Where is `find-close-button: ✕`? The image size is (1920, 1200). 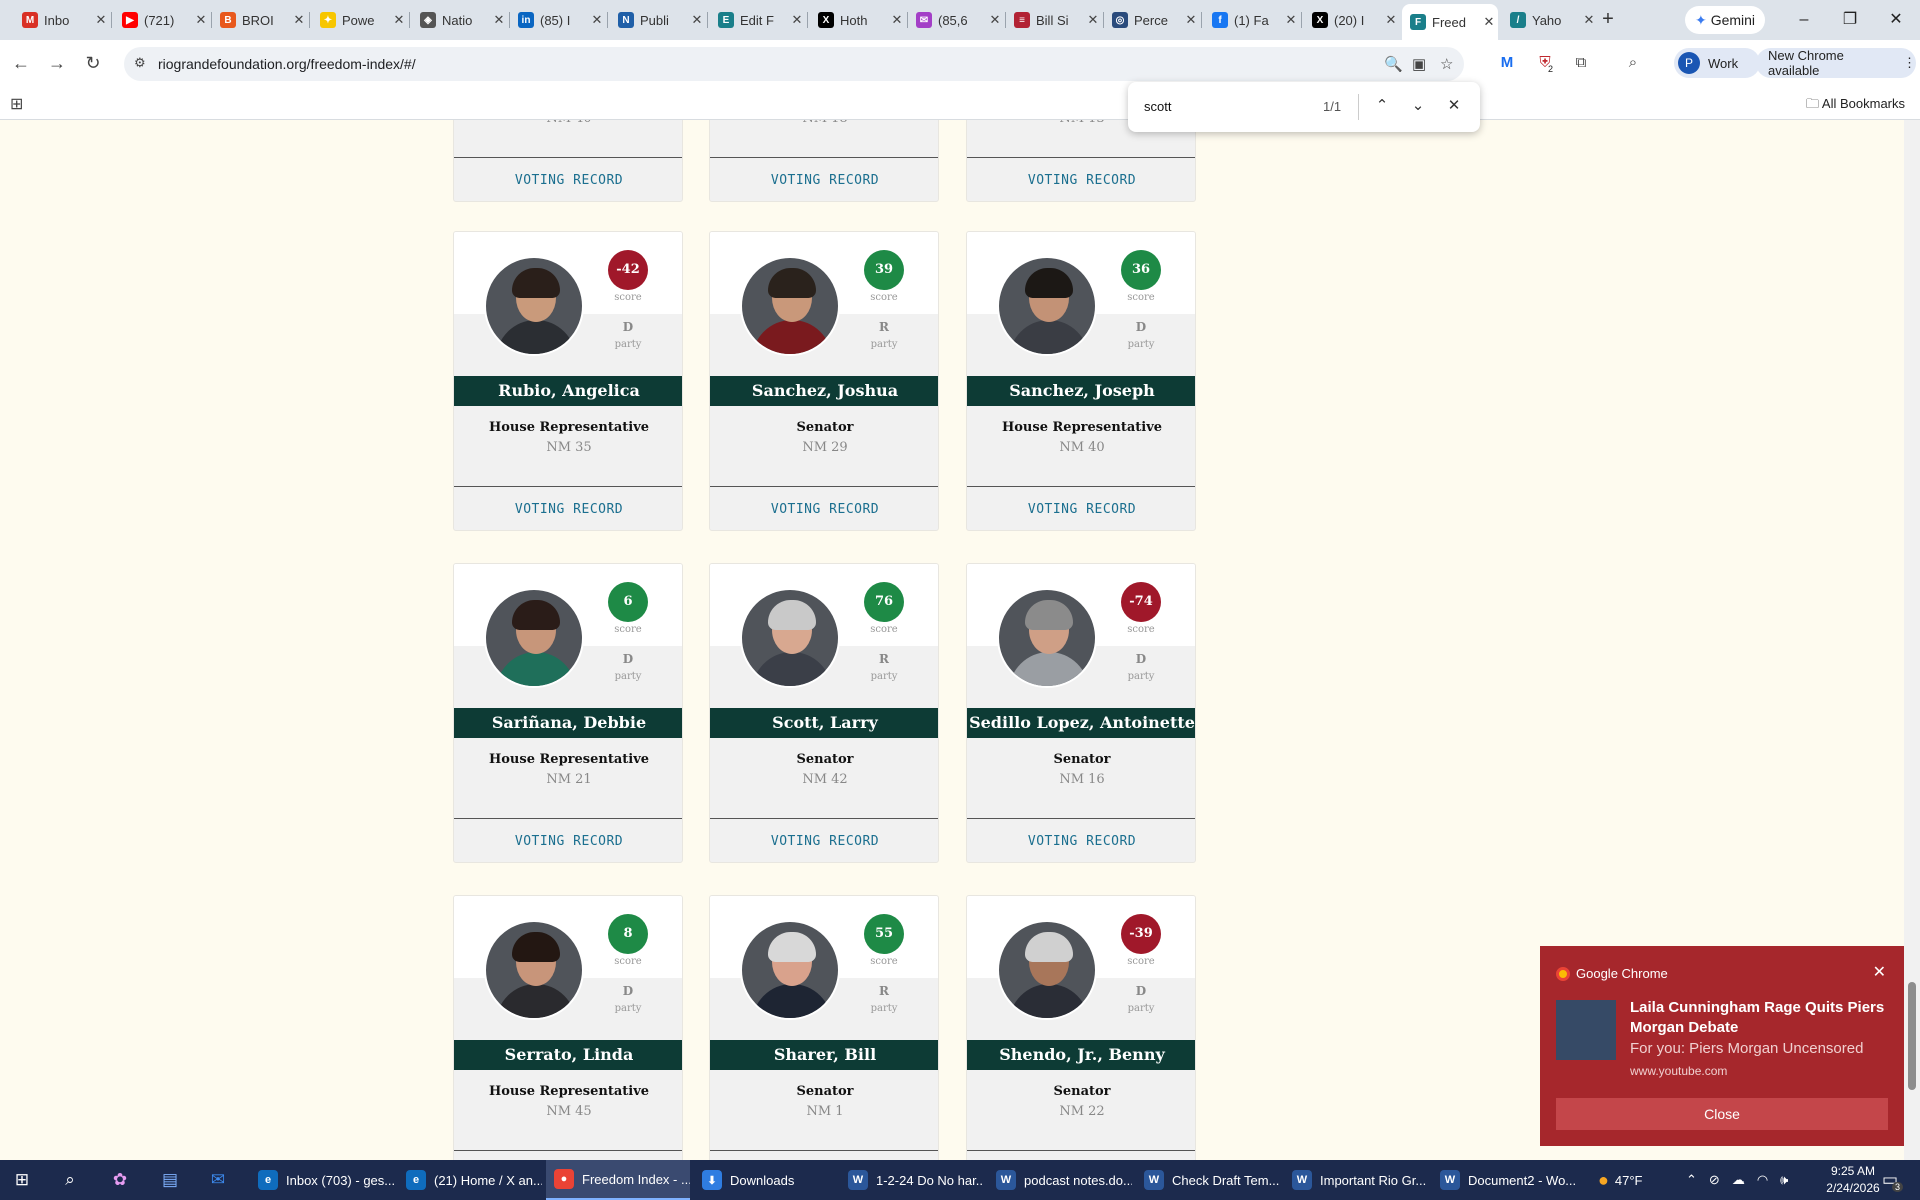
find-close-button: ✕ is located at coordinates (1454, 106).